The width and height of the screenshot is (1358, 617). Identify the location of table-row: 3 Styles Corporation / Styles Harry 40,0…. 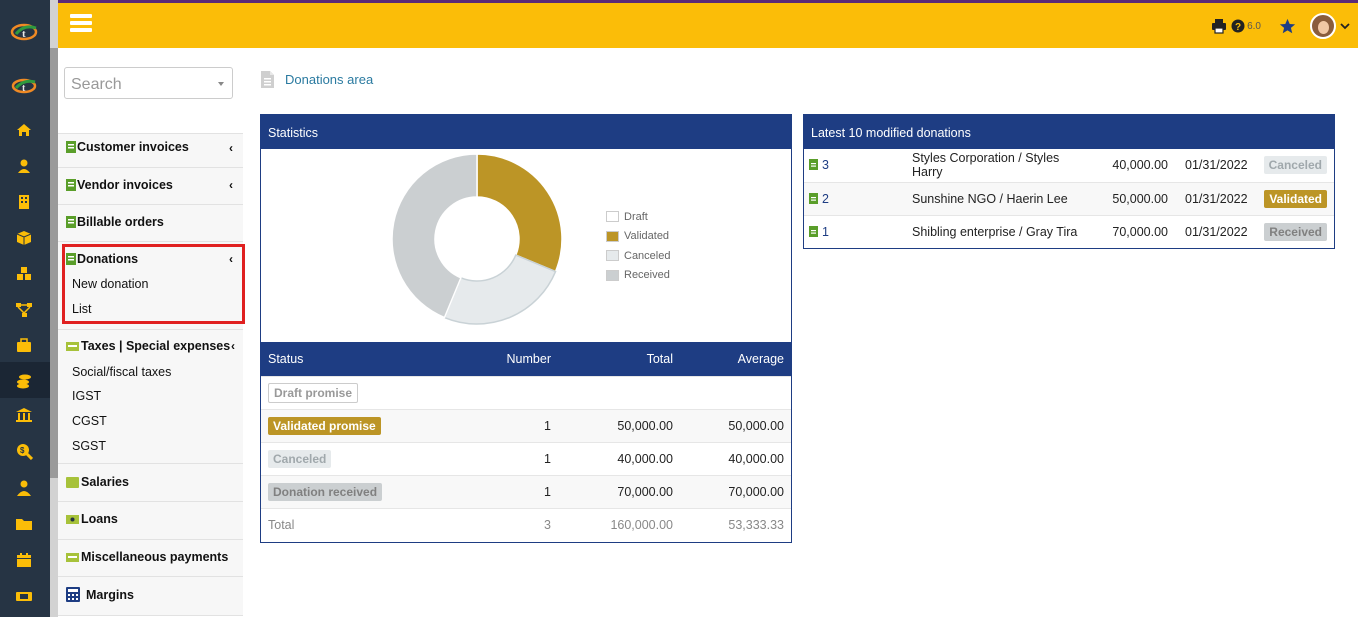
(1069, 165).